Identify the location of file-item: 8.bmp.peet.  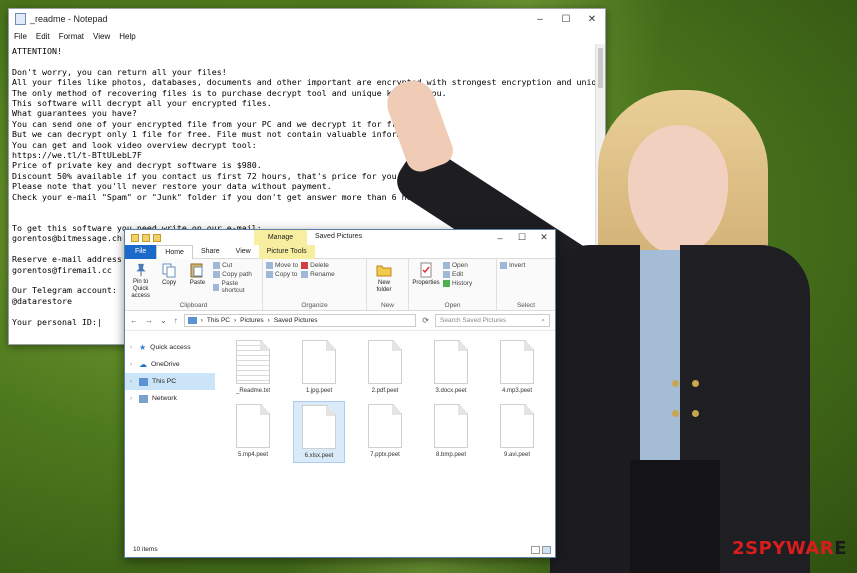
(451, 432).